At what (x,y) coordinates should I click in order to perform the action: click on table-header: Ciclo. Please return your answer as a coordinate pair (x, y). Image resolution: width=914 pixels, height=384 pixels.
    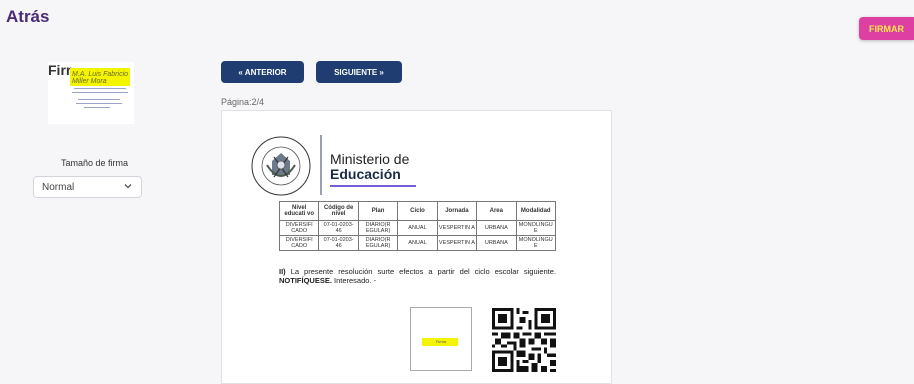
    Looking at the image, I should click on (417, 211).